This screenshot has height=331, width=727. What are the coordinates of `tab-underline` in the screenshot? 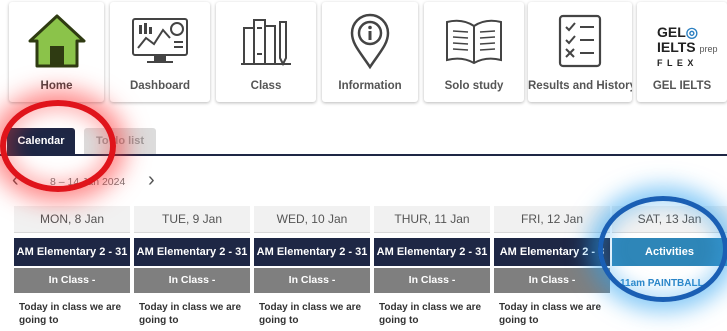 It's located at (363, 155).